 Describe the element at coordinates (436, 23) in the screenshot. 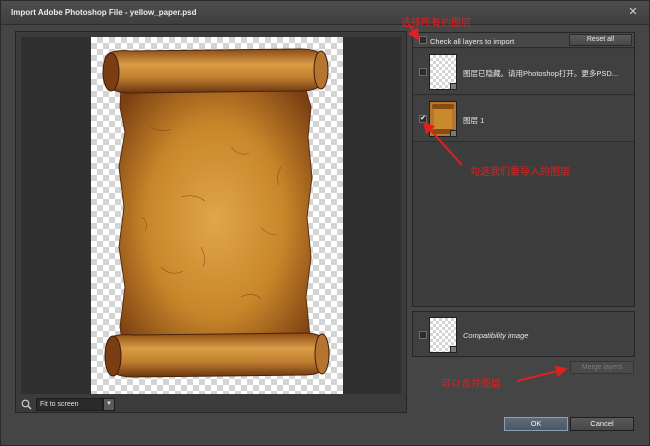

I see `annotation-select-all: 选择所有的图层` at that location.